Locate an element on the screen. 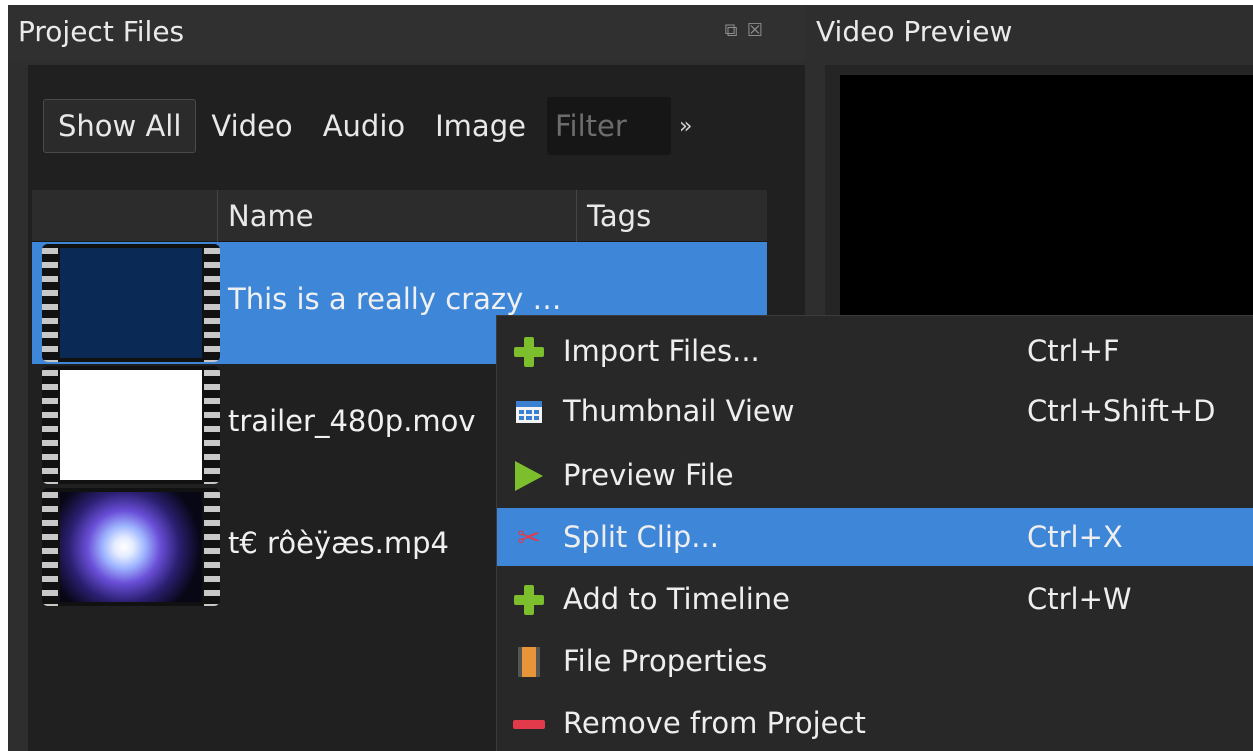 This screenshot has width=1253, height=751. close-dock-icon: ☒ is located at coordinates (755, 30).